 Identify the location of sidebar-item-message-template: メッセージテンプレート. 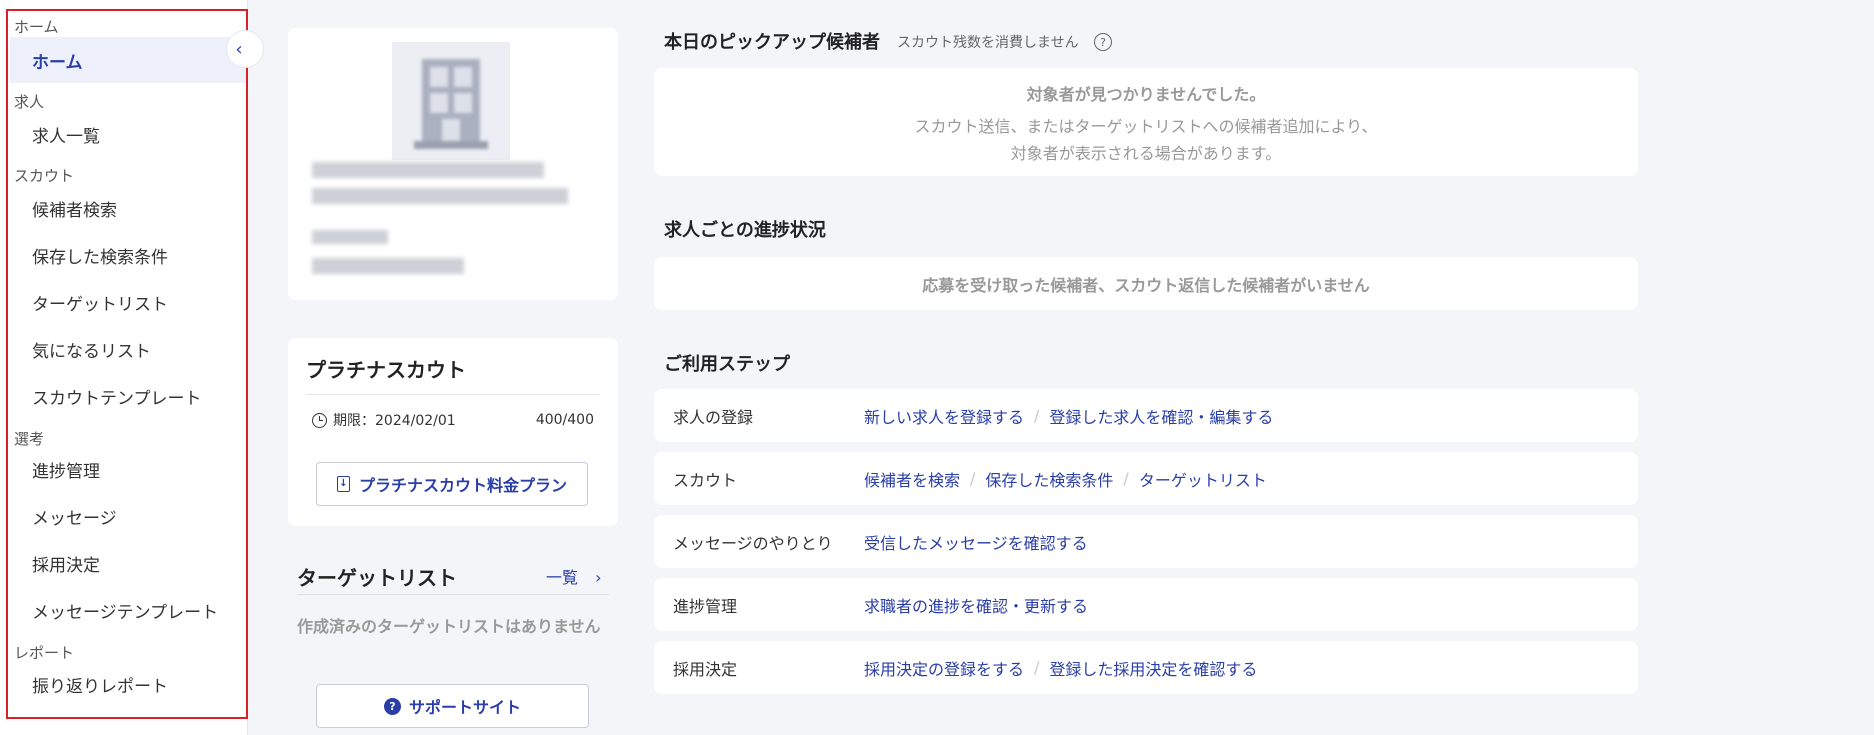
(128, 610).